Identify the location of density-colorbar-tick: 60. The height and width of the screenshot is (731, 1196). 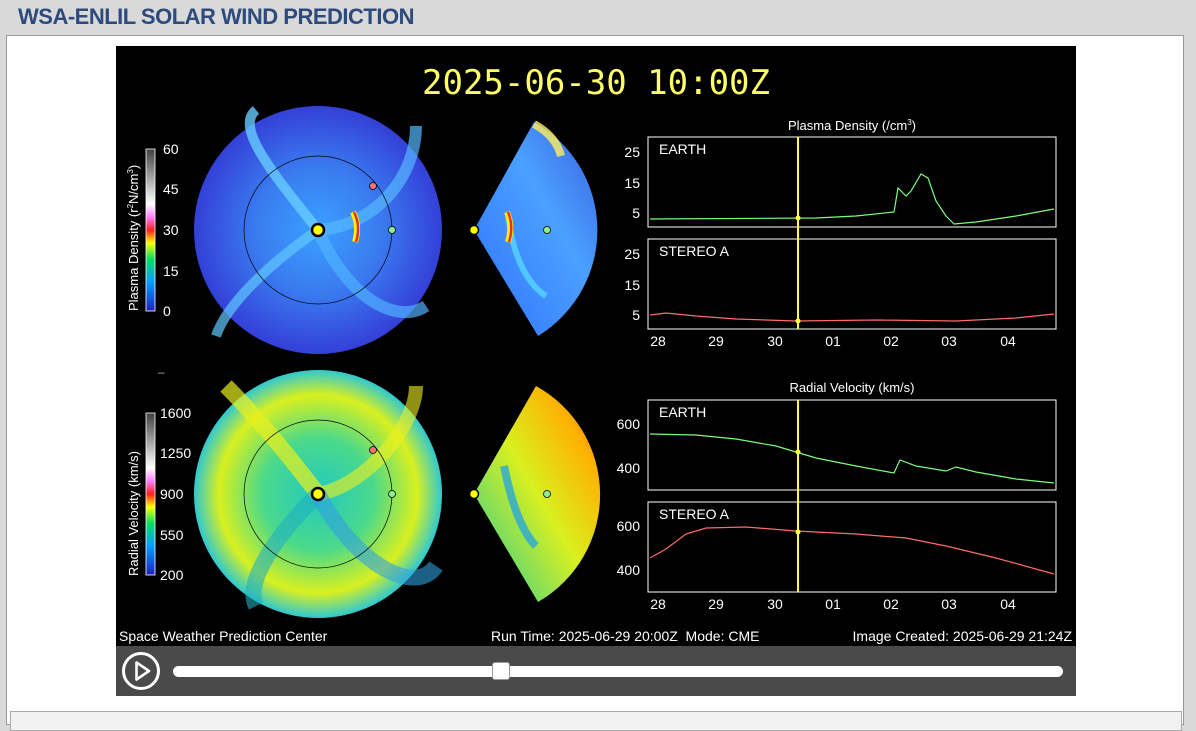
(171, 149).